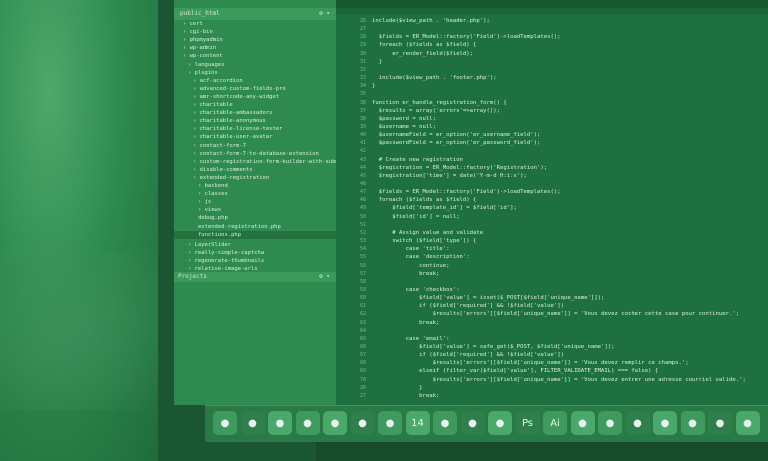  What do you see at coordinates (362, 175) in the screenshot?
I see `line-number: 45` at bounding box center [362, 175].